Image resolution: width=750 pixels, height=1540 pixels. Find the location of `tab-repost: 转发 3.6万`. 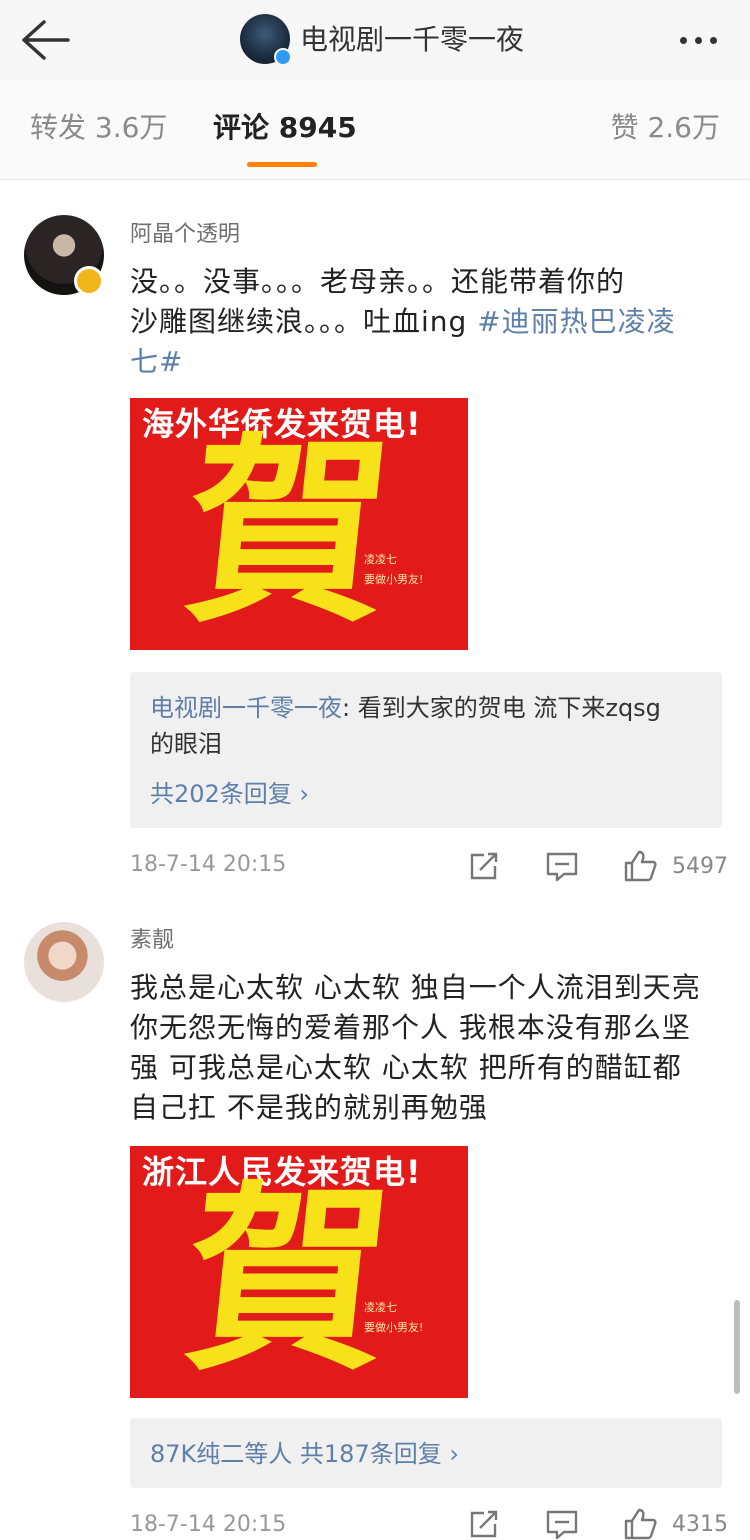

tab-repost: 转发 3.6万 is located at coordinates (98, 128).